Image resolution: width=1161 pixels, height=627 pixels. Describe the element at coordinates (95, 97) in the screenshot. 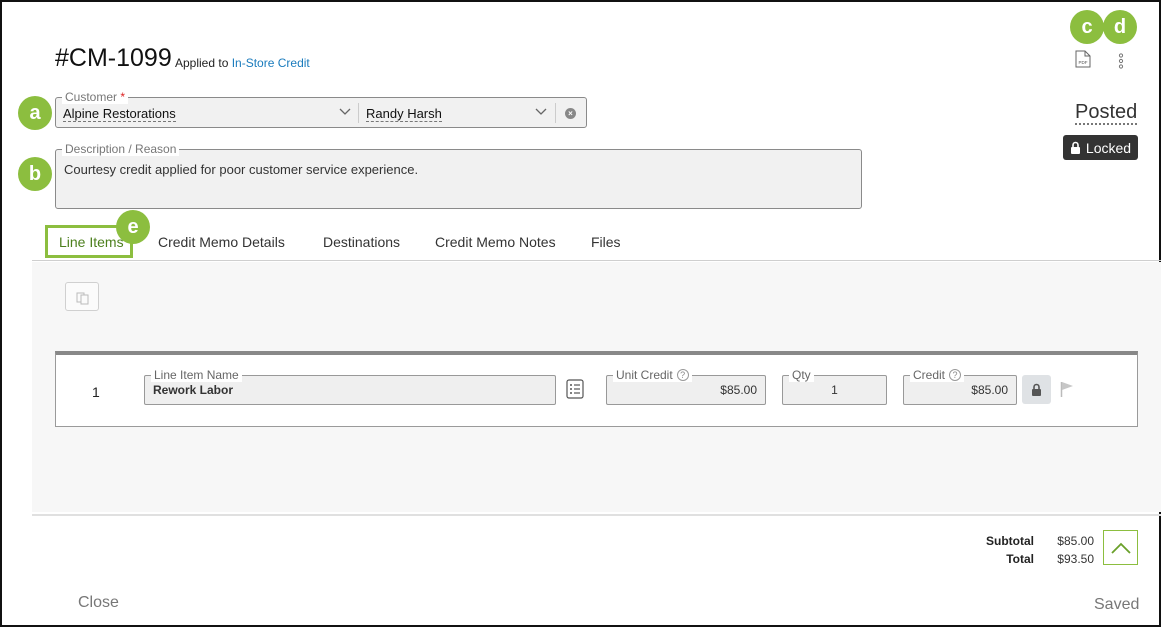

I see `customer-label: Customer *` at that location.